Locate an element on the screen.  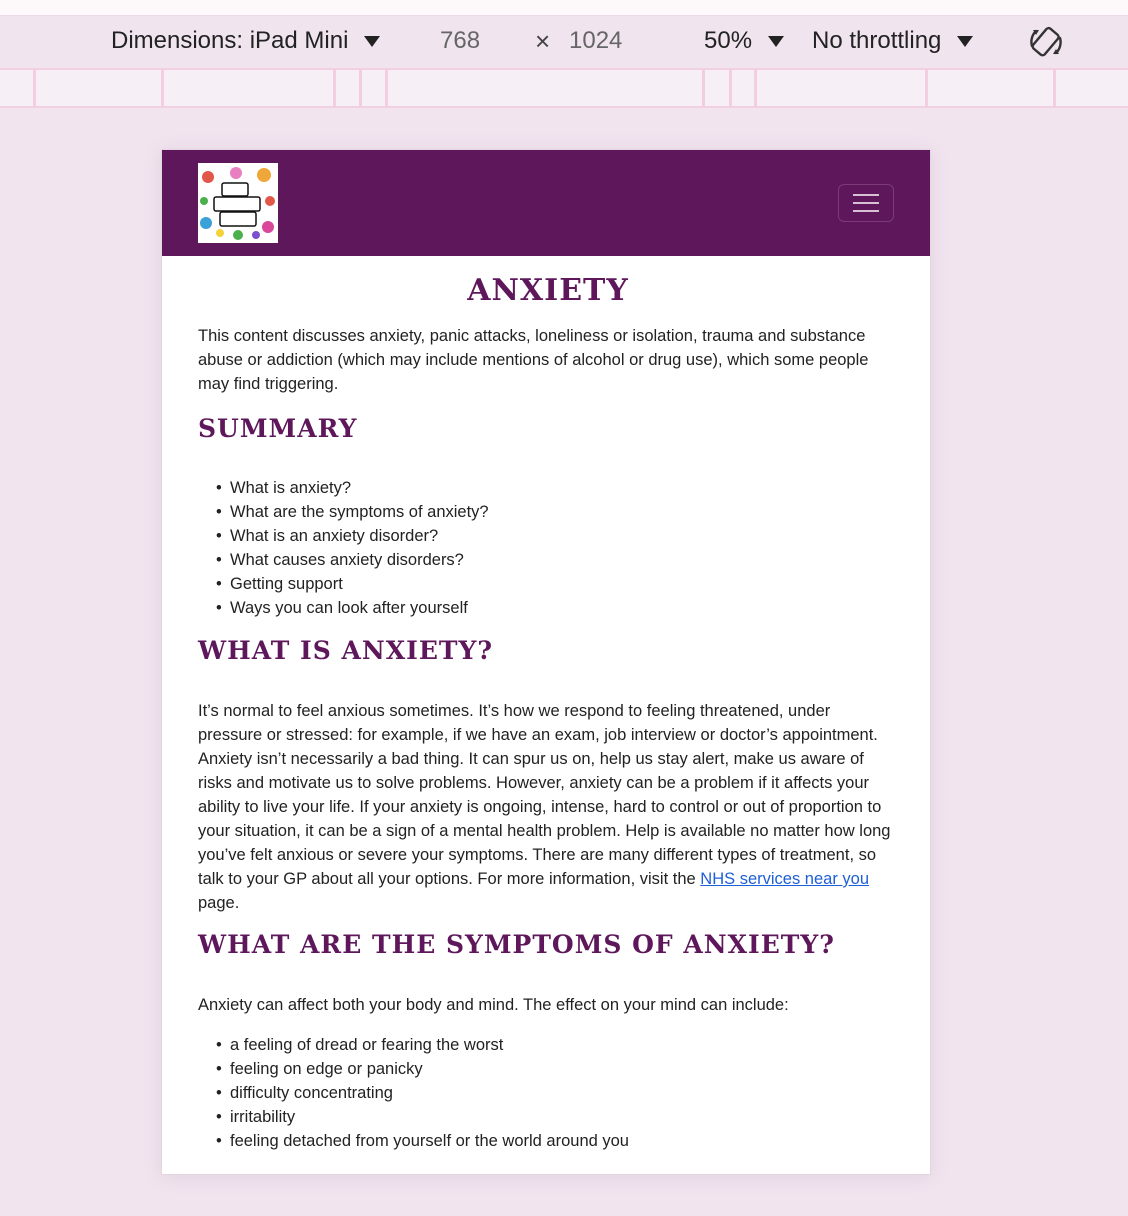
summary-item: What are the symptoms of anxiety? is located at coordinates (557, 512).